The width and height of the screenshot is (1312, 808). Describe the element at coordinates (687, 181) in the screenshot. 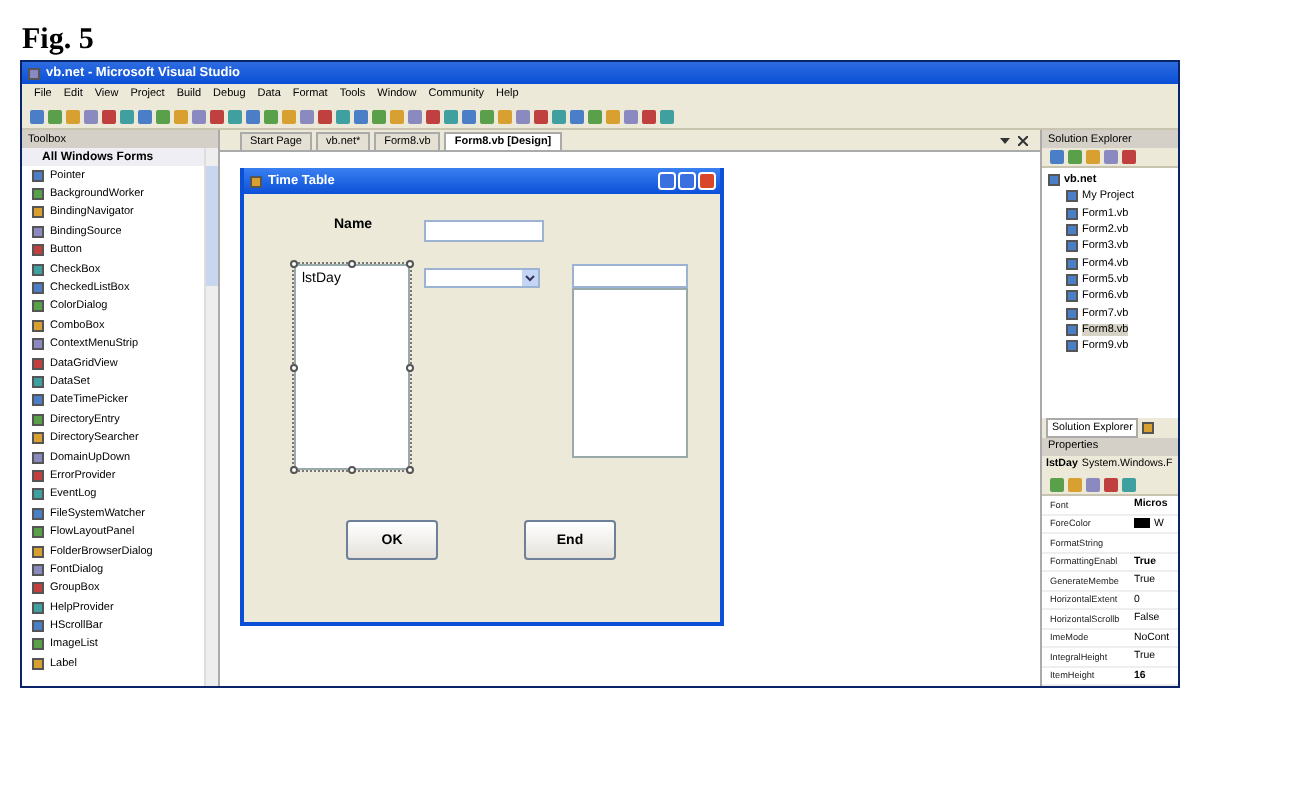

I see `maximize-icon` at that location.